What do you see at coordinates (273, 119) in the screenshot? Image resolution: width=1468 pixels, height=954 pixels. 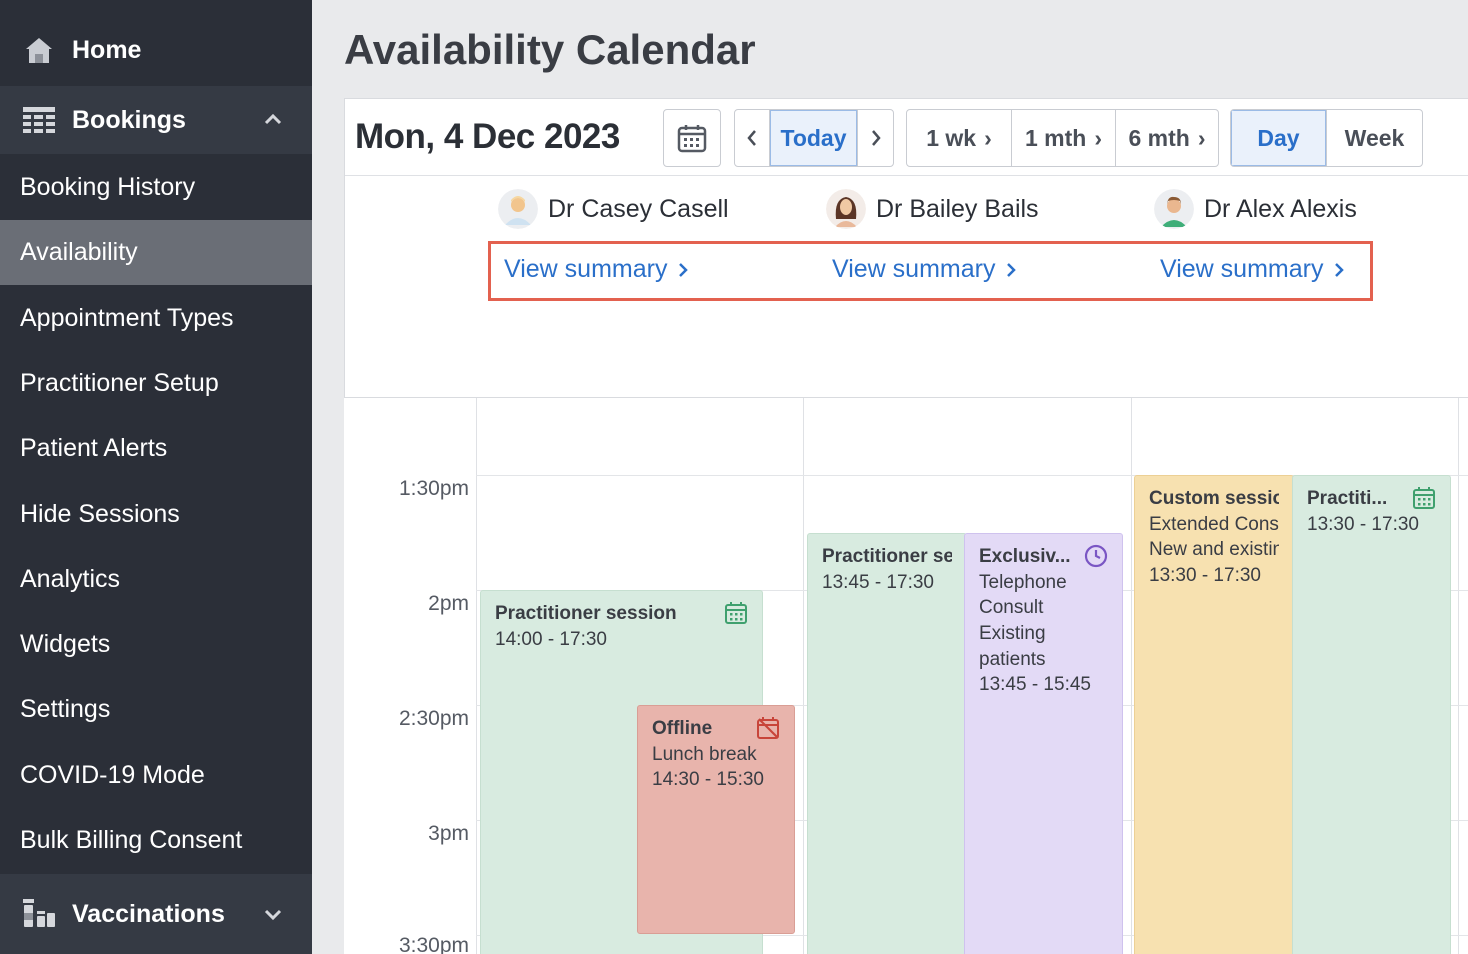 I see `chevron-up-icon` at bounding box center [273, 119].